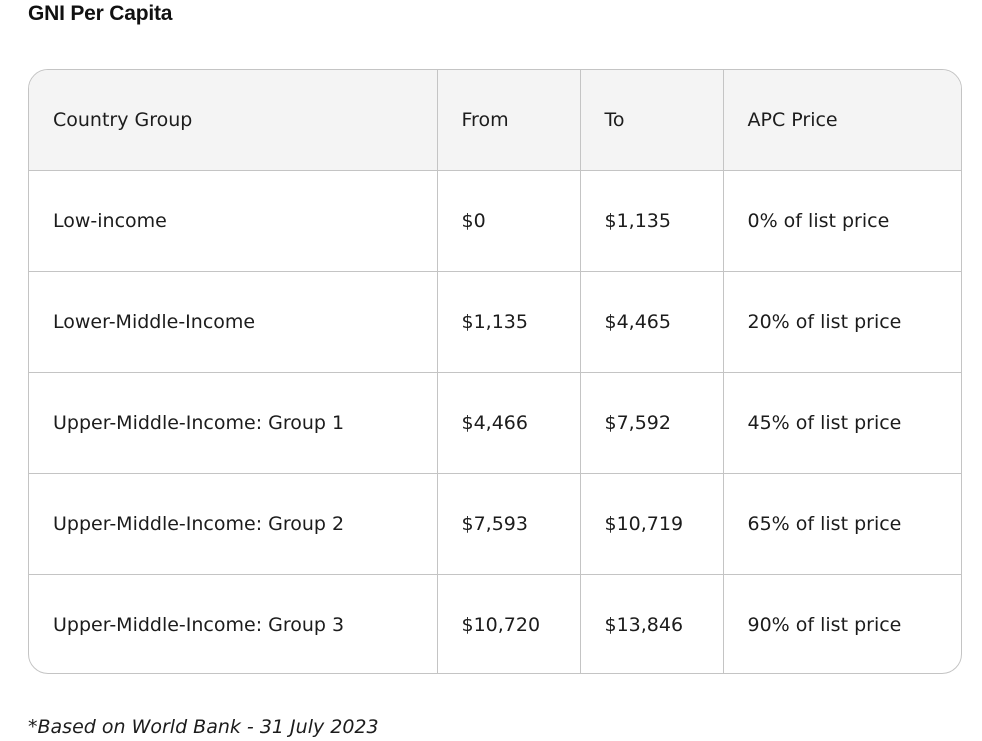 Image resolution: width=982 pixels, height=741 pixels. Describe the element at coordinates (509, 221) in the screenshot. I see `cell-from: $0` at that location.